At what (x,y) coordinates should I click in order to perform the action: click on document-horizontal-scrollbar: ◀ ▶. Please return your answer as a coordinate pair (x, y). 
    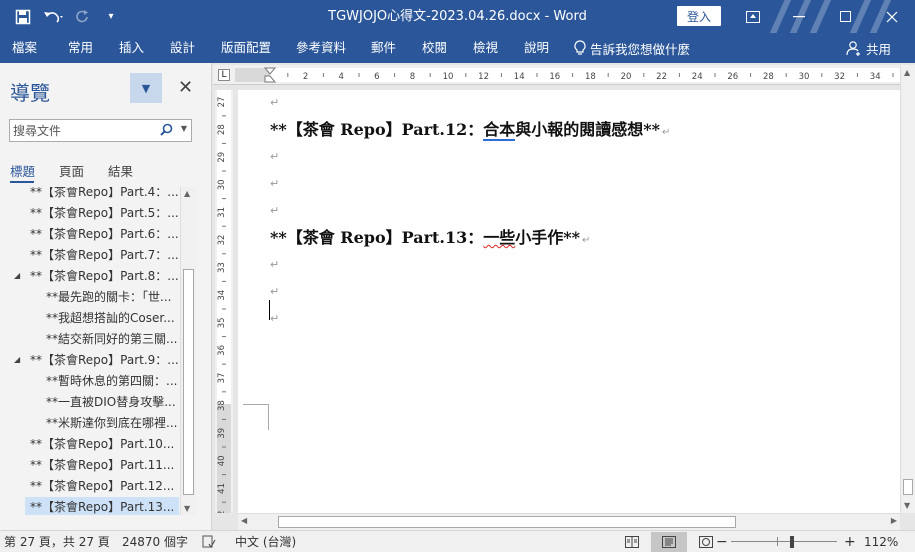
    Looking at the image, I should click on (569, 521).